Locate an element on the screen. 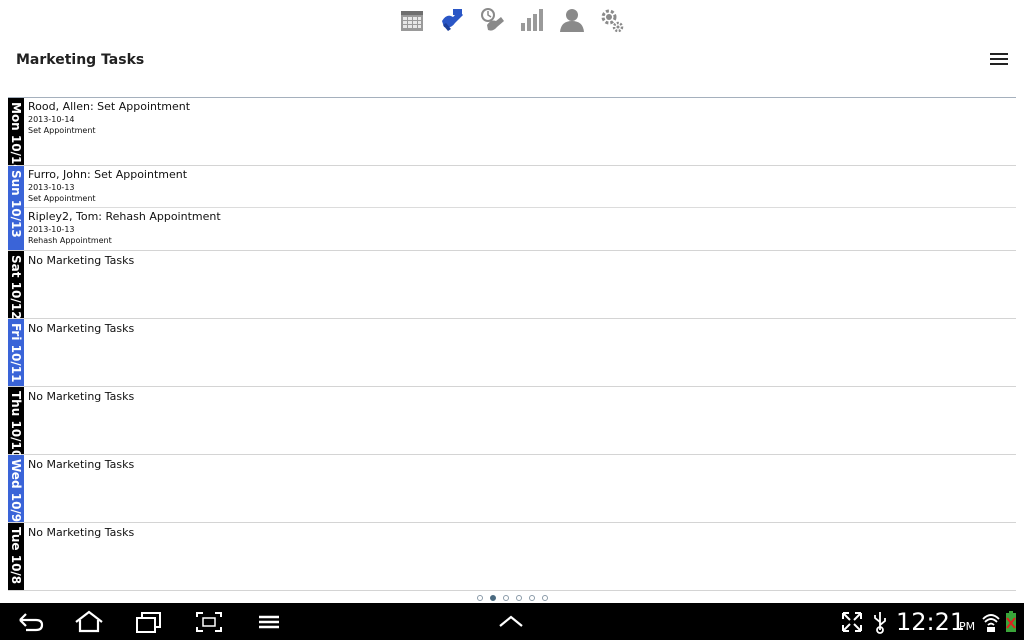 The height and width of the screenshot is (640, 1024). day-group-sat: Sat 10/12 No Marketing Tasks is located at coordinates (512, 285).